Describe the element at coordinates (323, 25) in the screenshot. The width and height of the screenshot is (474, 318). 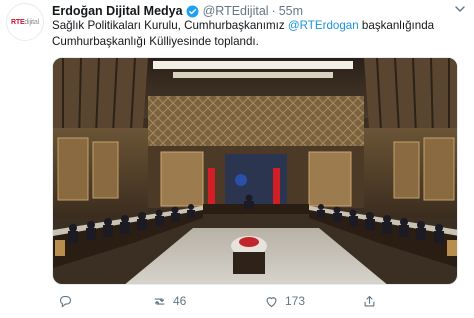
I see `mention-link: @RTErdogan` at that location.